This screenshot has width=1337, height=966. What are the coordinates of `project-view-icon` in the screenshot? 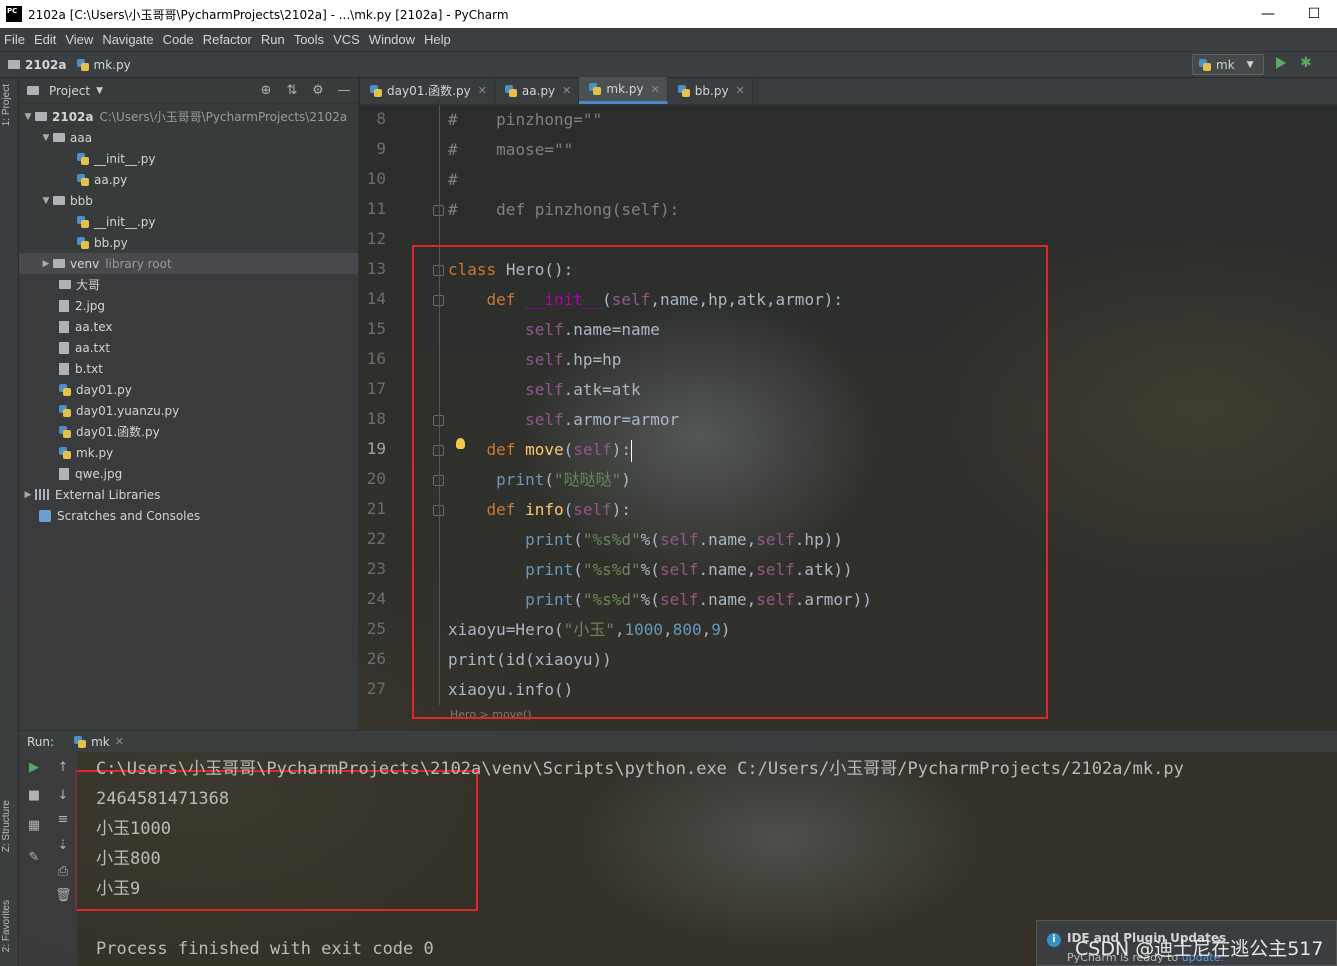 It's located at (33, 90).